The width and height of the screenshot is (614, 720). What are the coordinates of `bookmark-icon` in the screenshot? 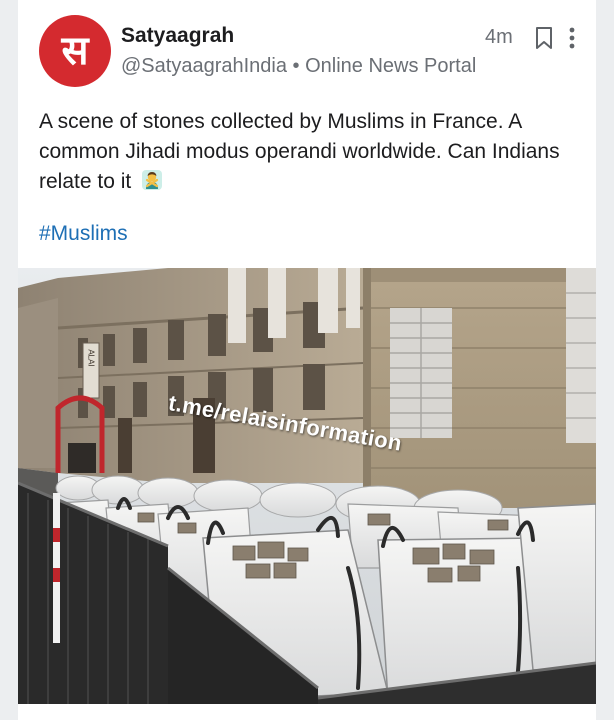 It's located at (544, 38).